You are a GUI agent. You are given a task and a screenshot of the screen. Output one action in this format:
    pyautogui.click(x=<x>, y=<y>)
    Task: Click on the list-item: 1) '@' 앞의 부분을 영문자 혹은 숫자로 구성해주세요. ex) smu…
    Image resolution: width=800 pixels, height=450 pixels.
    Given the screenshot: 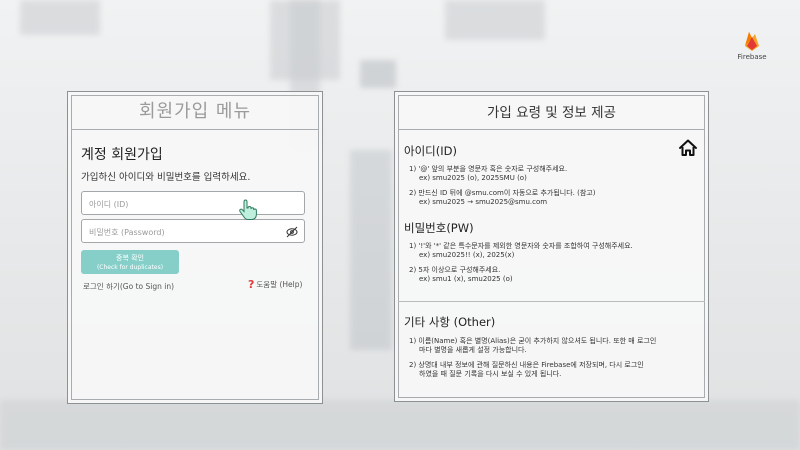 What is the action you would take?
    pyautogui.click(x=554, y=174)
    